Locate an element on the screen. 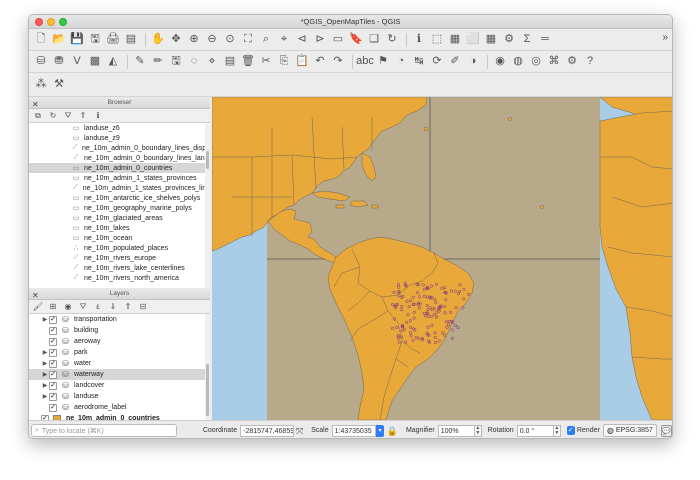 This screenshot has width=700, height=480. save-project-icon: 💾 is located at coordinates (77, 40).